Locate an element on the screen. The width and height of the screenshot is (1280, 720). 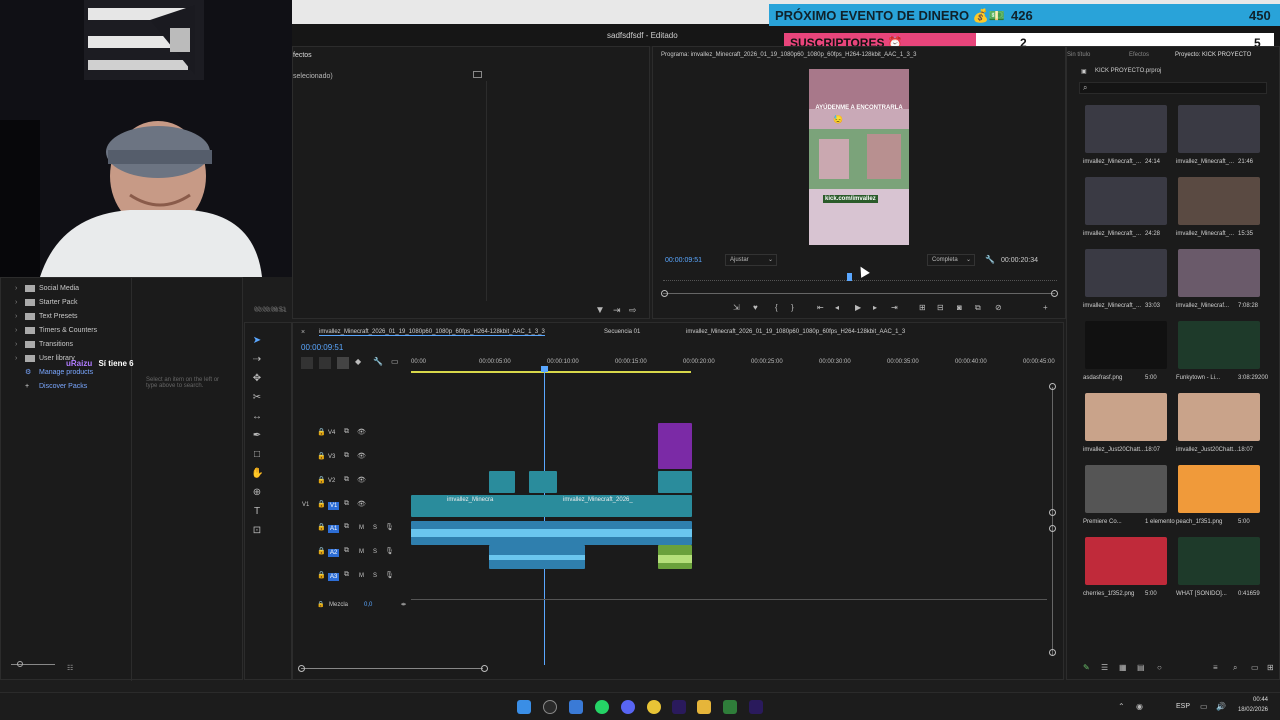
clip-v2-b is located at coordinates (543, 482).